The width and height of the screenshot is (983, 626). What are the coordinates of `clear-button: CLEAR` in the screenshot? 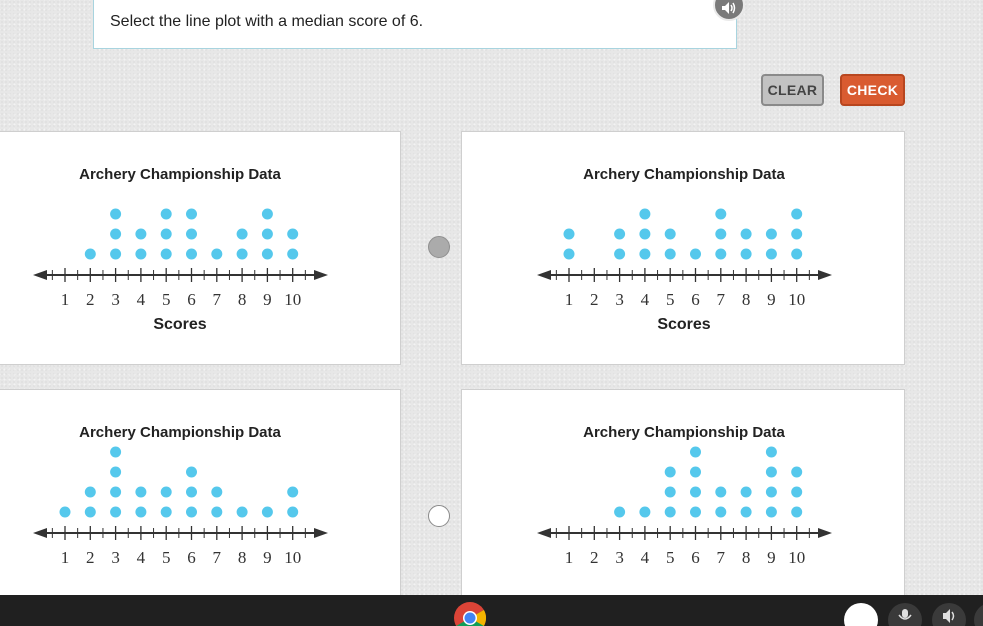 It's located at (792, 90).